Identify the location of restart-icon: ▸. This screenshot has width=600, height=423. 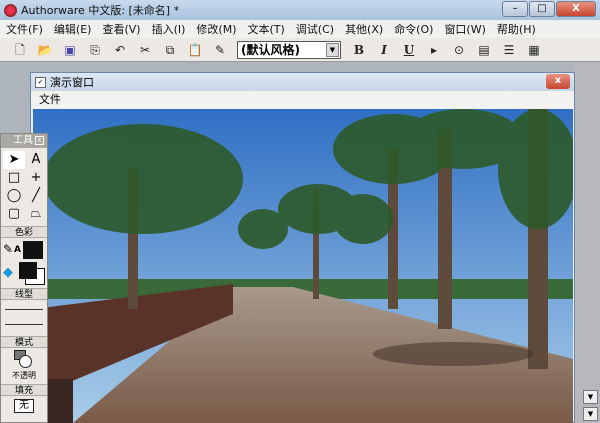
(434, 50).